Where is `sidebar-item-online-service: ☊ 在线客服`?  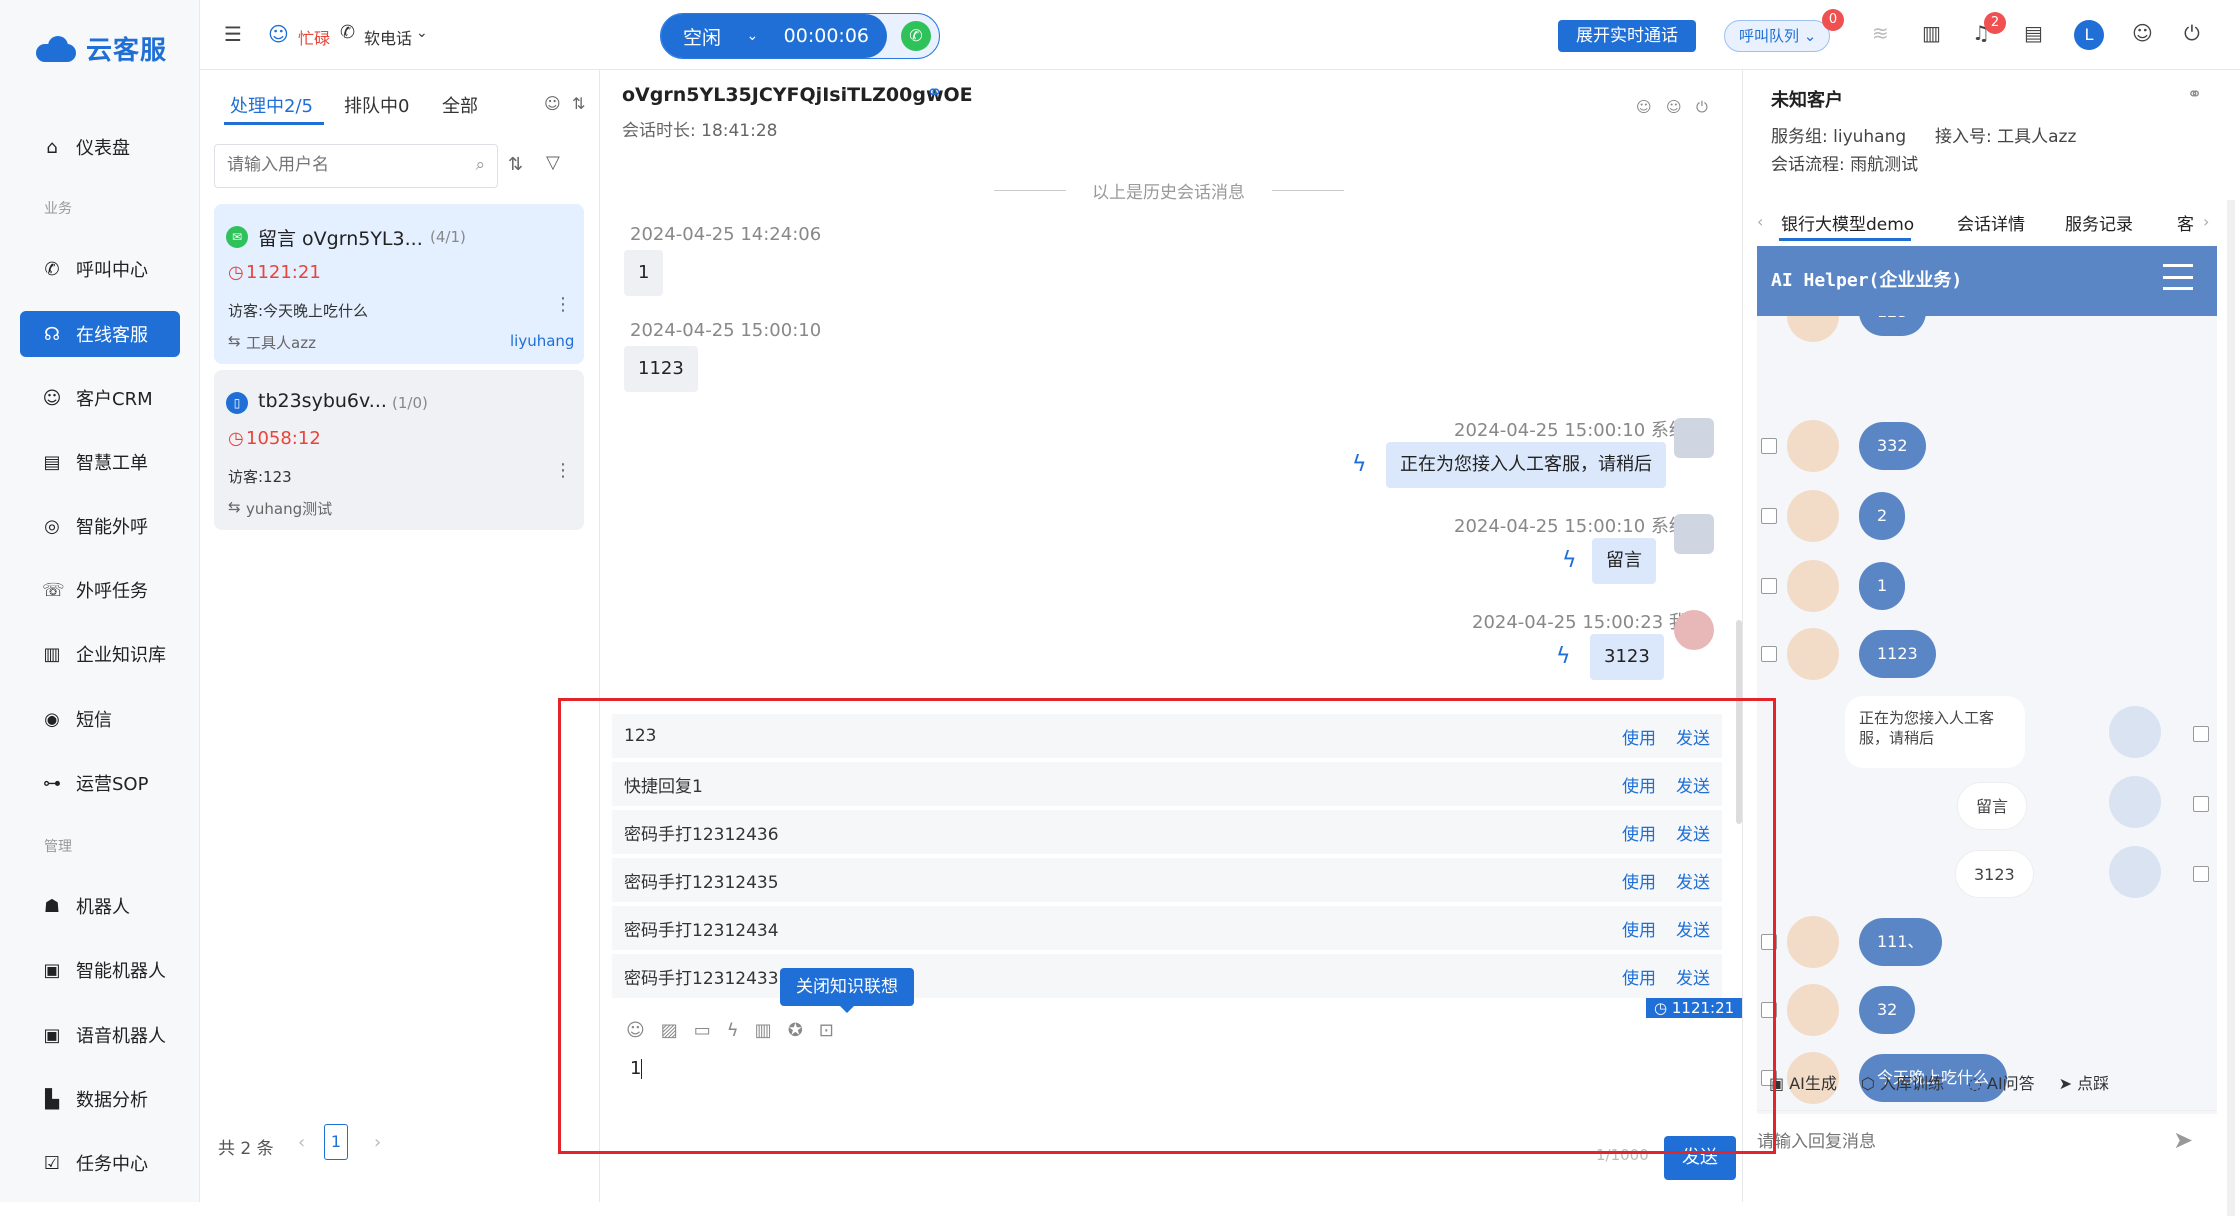
sidebar-item-online-service: ☊ 在线客服 is located at coordinates (100, 334).